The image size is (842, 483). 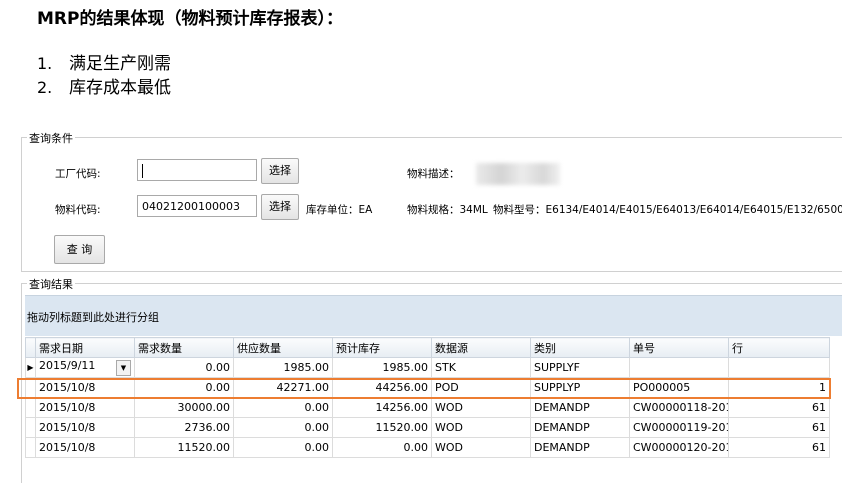 What do you see at coordinates (679, 367) in the screenshot?
I see `order-cell` at bounding box center [679, 367].